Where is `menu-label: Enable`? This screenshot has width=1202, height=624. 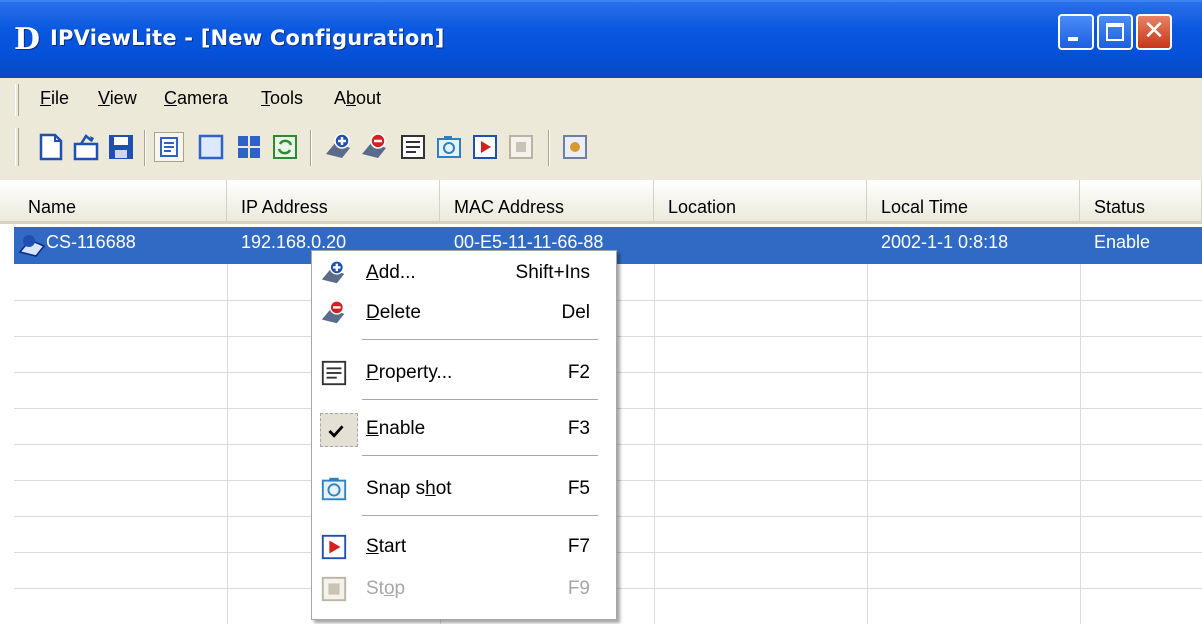 menu-label: Enable is located at coordinates (396, 428).